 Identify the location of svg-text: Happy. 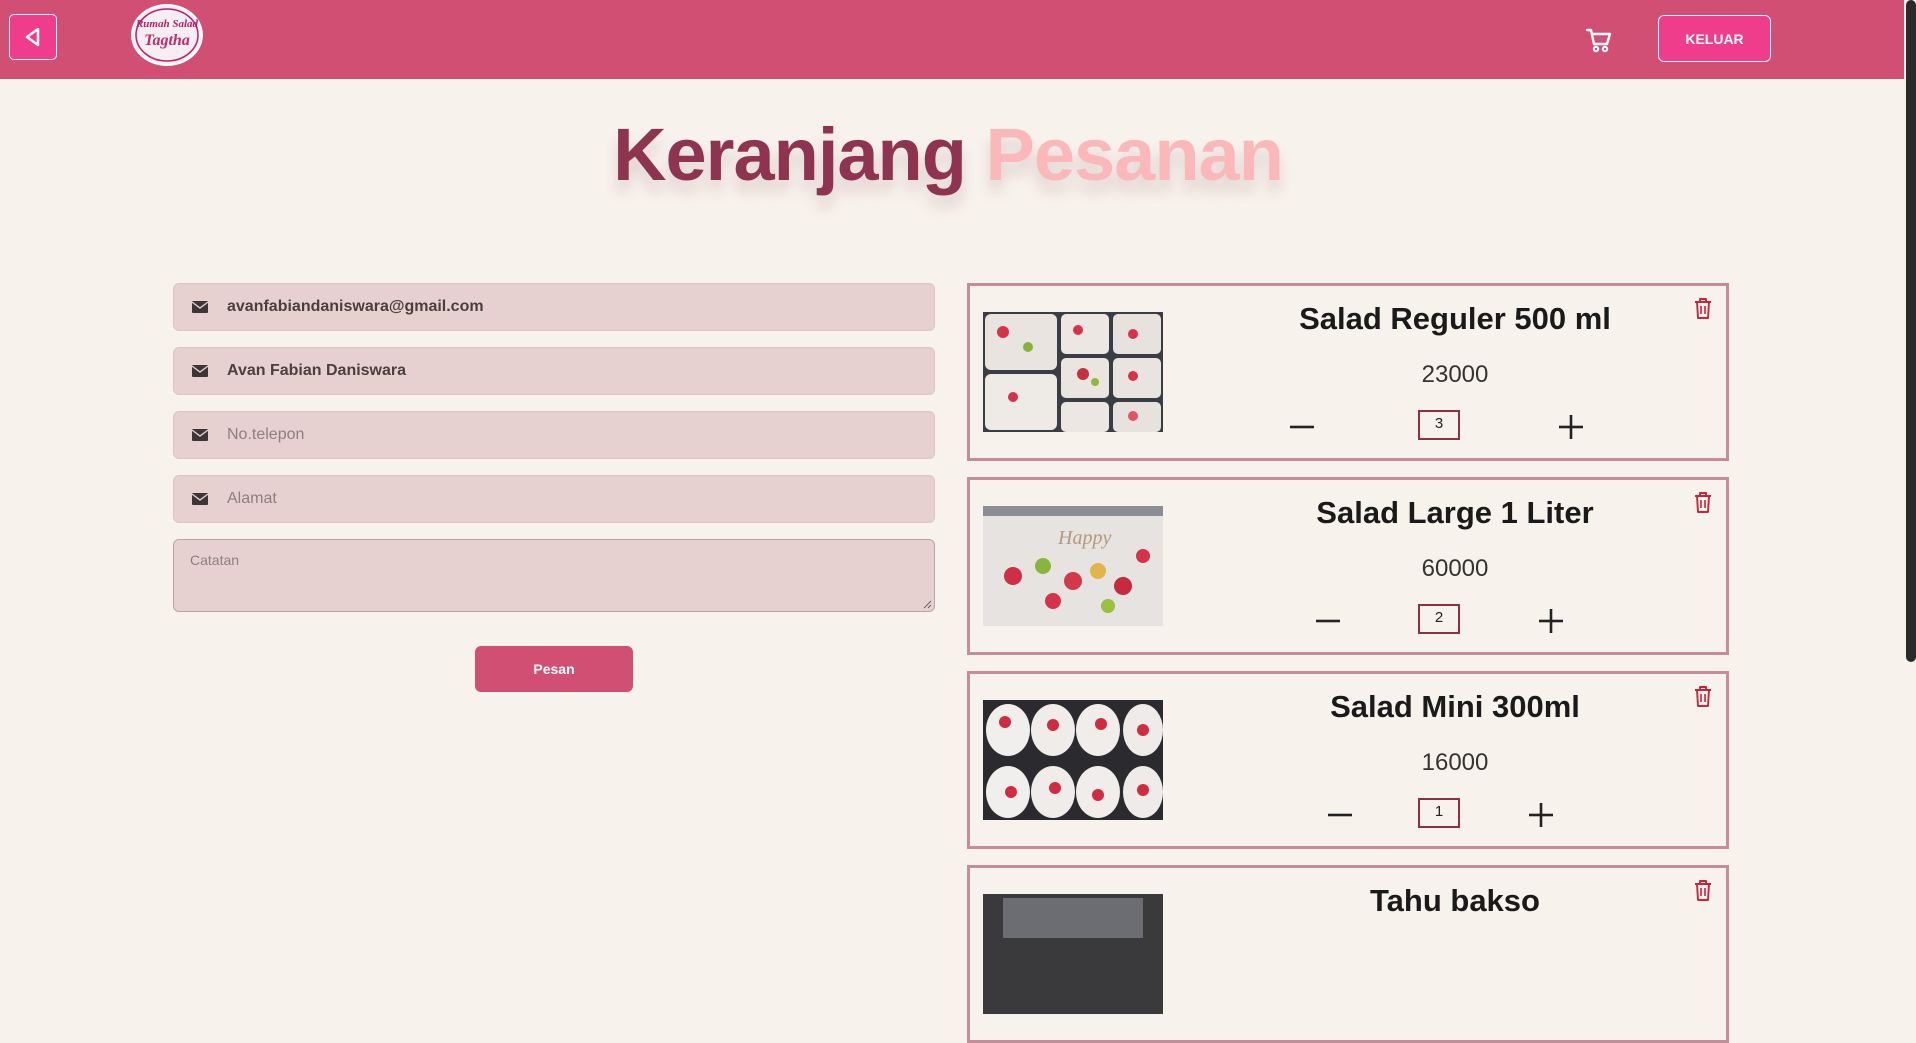
(1084, 538).